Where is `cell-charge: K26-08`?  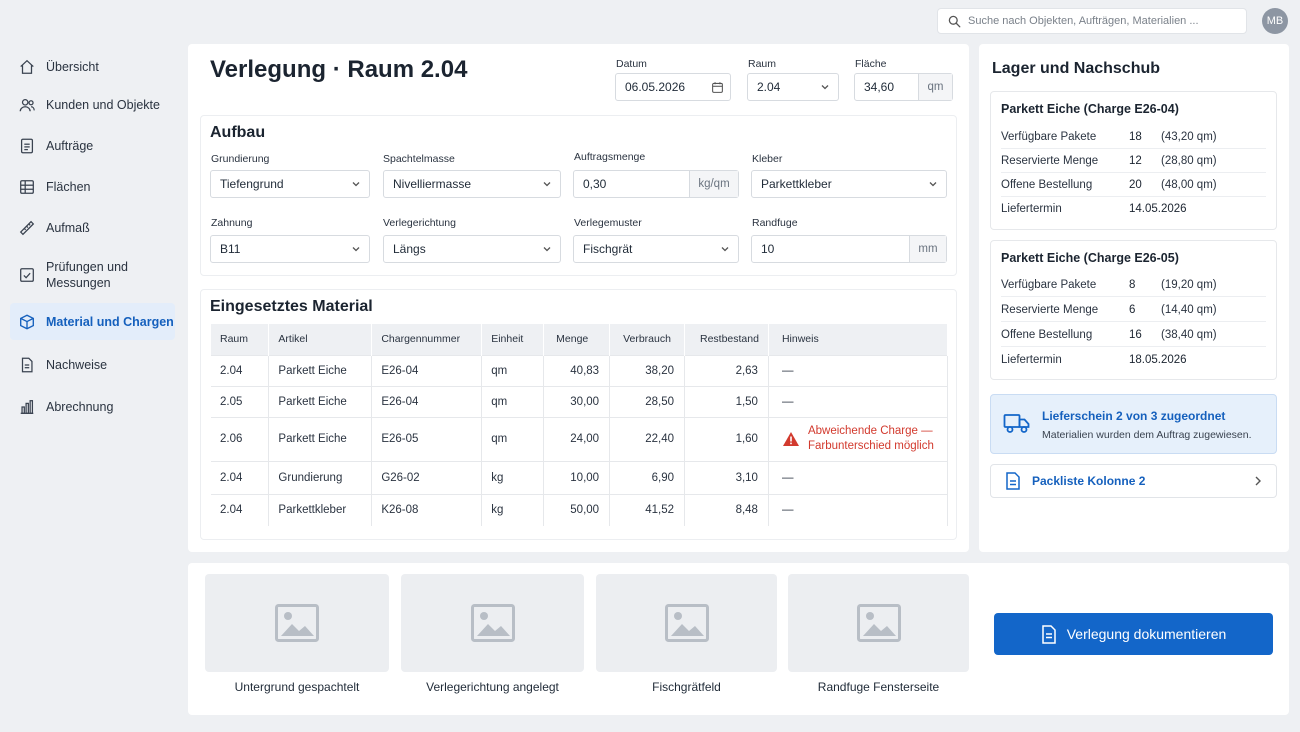
cell-charge: K26-08 is located at coordinates (427, 509).